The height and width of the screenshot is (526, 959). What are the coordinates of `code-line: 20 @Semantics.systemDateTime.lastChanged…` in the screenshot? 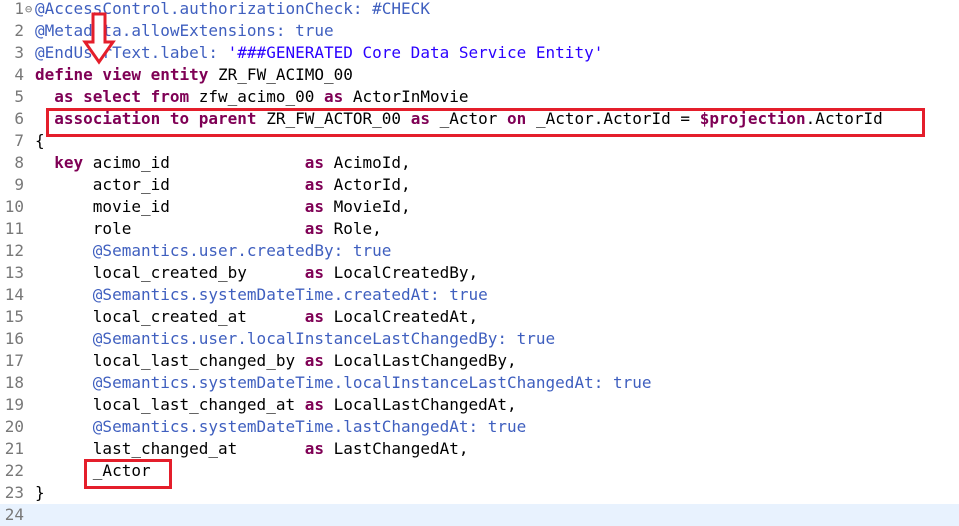 It's located at (479, 427).